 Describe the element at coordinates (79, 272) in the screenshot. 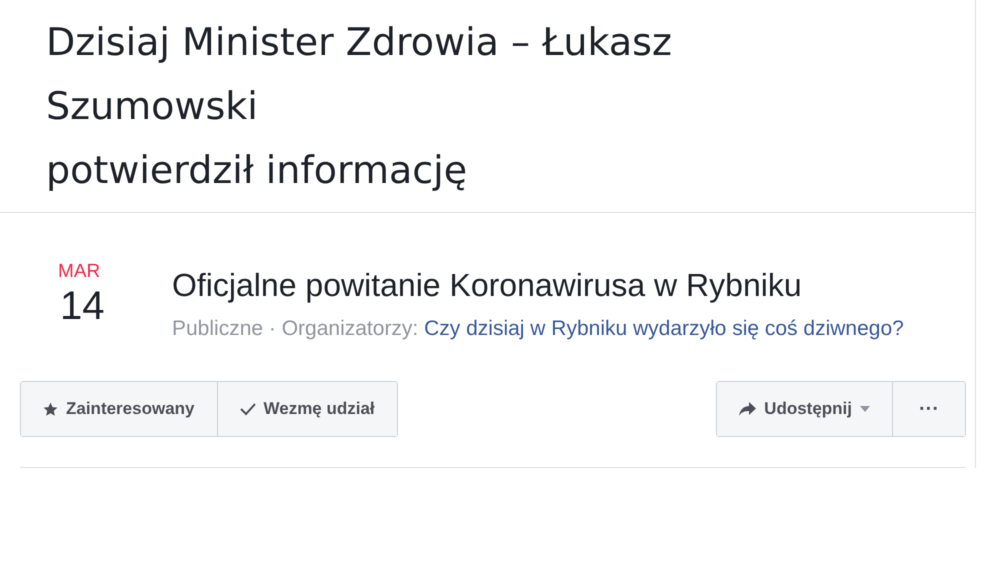

I see `event-month: MAR` at that location.